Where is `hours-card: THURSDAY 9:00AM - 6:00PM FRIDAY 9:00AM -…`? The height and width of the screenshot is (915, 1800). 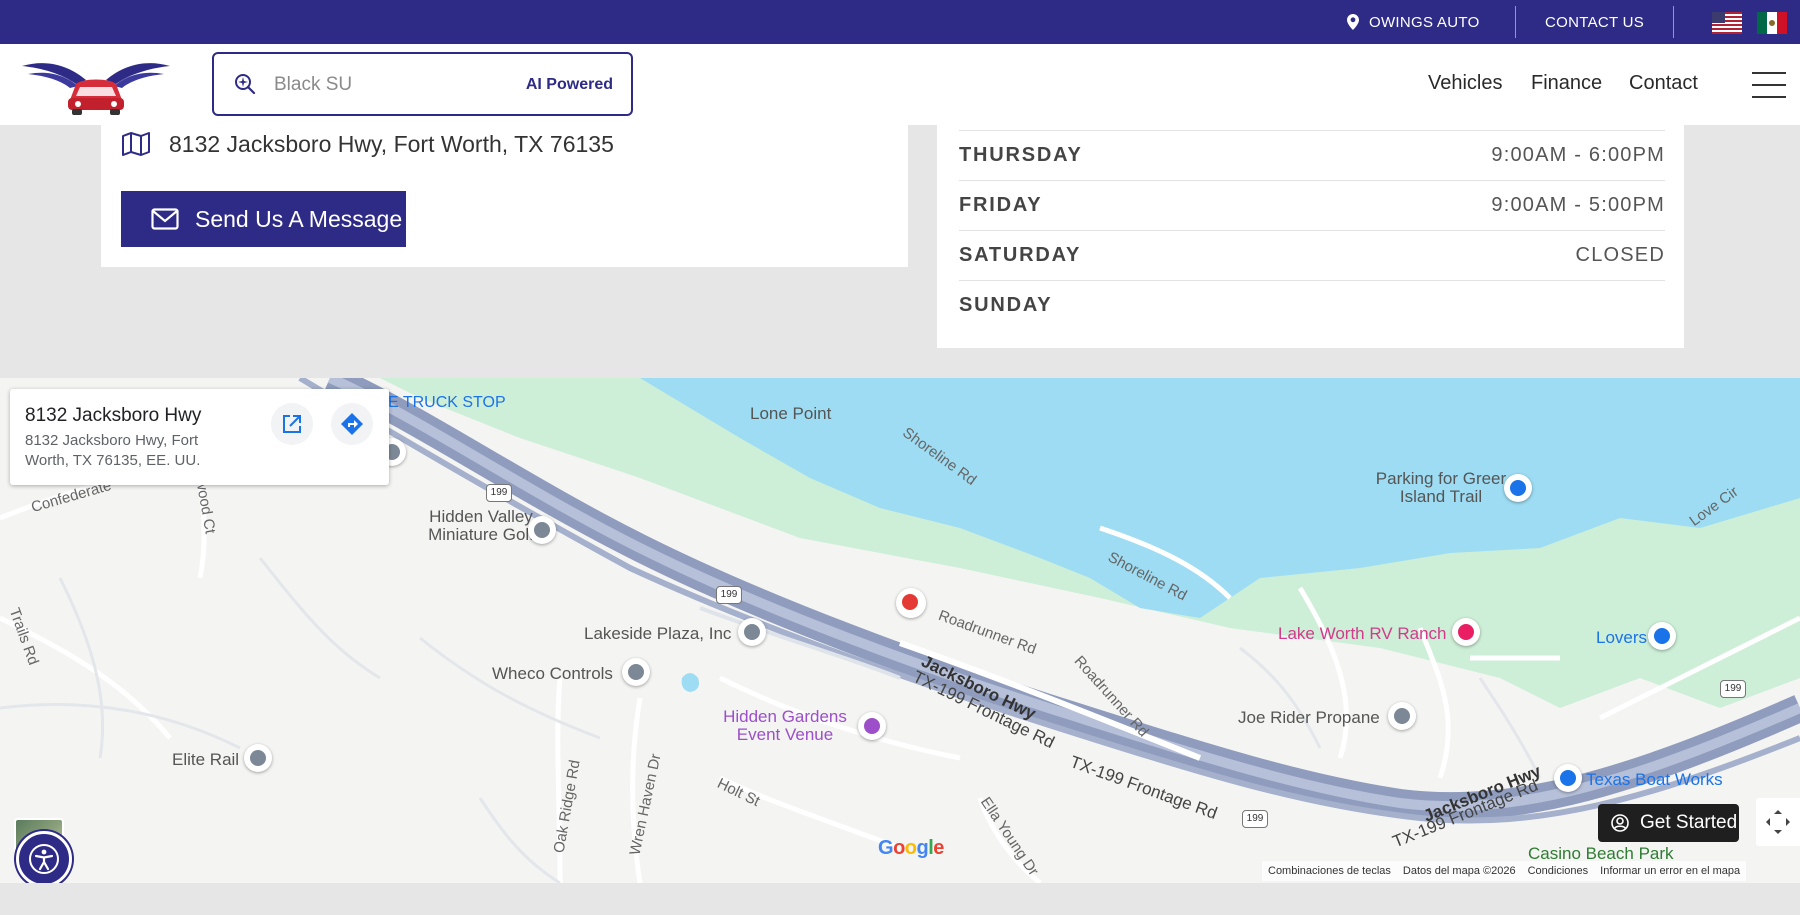 hours-card: THURSDAY 9:00AM - 6:00PM FRIDAY 9:00AM -… is located at coordinates (1310, 236).